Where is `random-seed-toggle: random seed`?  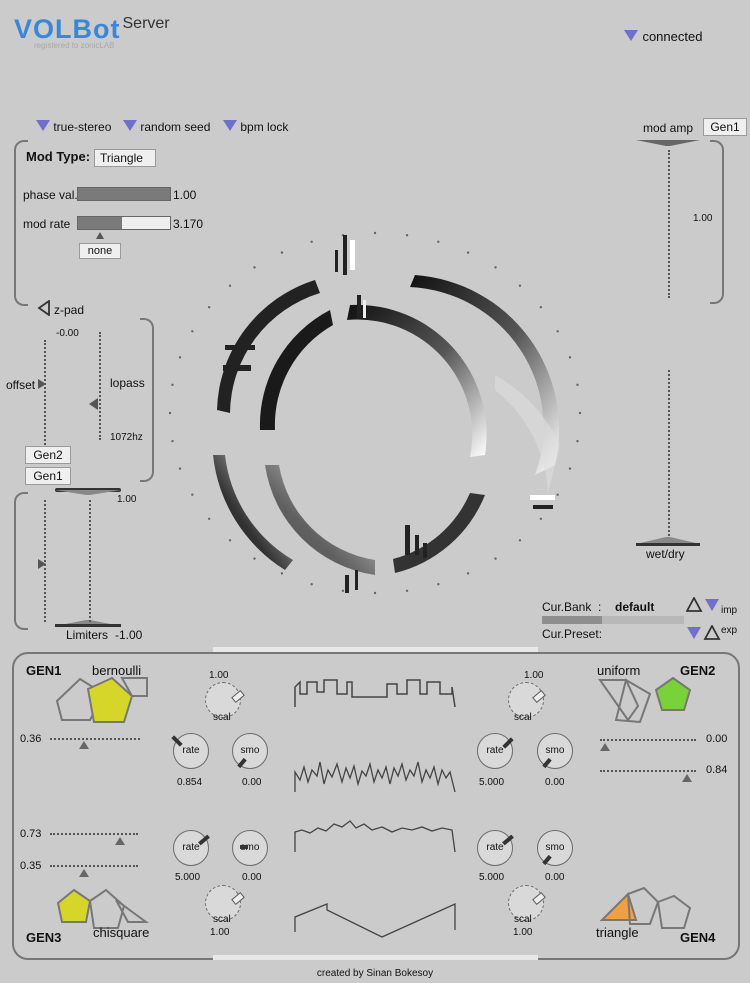 random-seed-toggle: random seed is located at coordinates (166, 127).